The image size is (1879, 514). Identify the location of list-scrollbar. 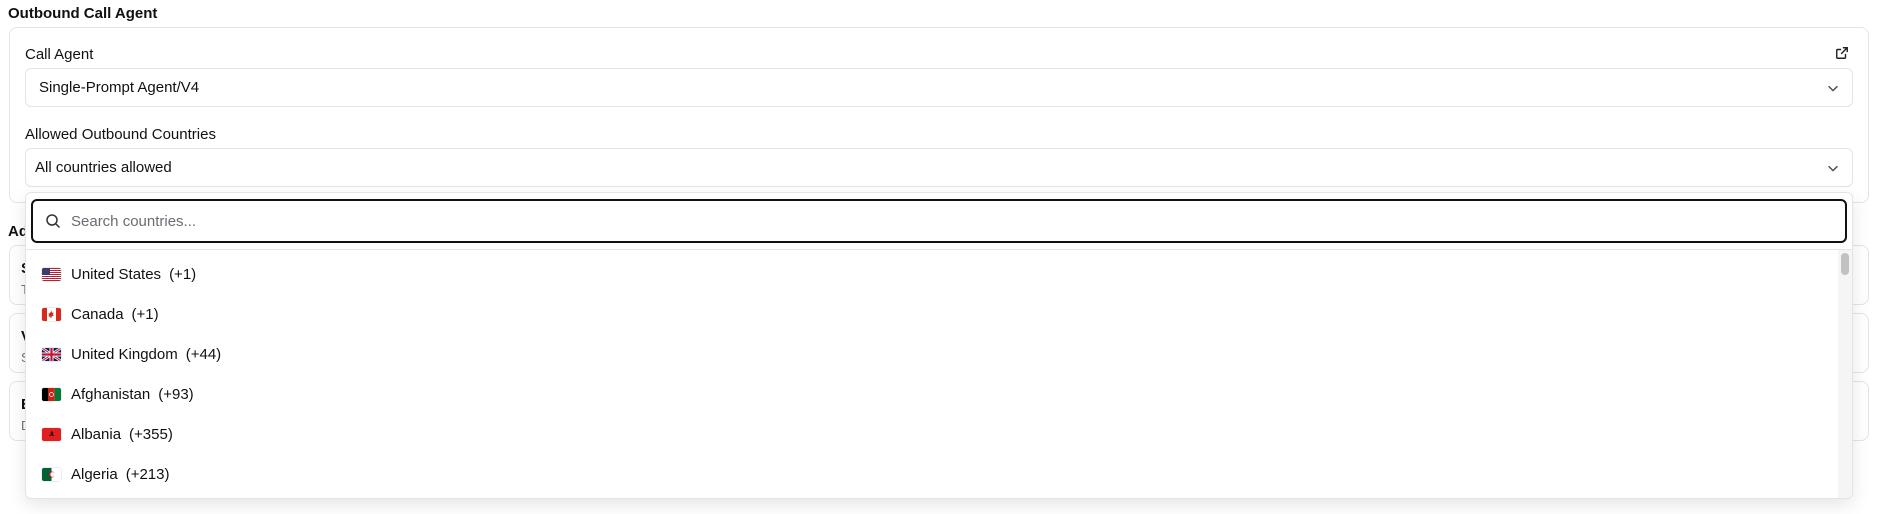
(1845, 374).